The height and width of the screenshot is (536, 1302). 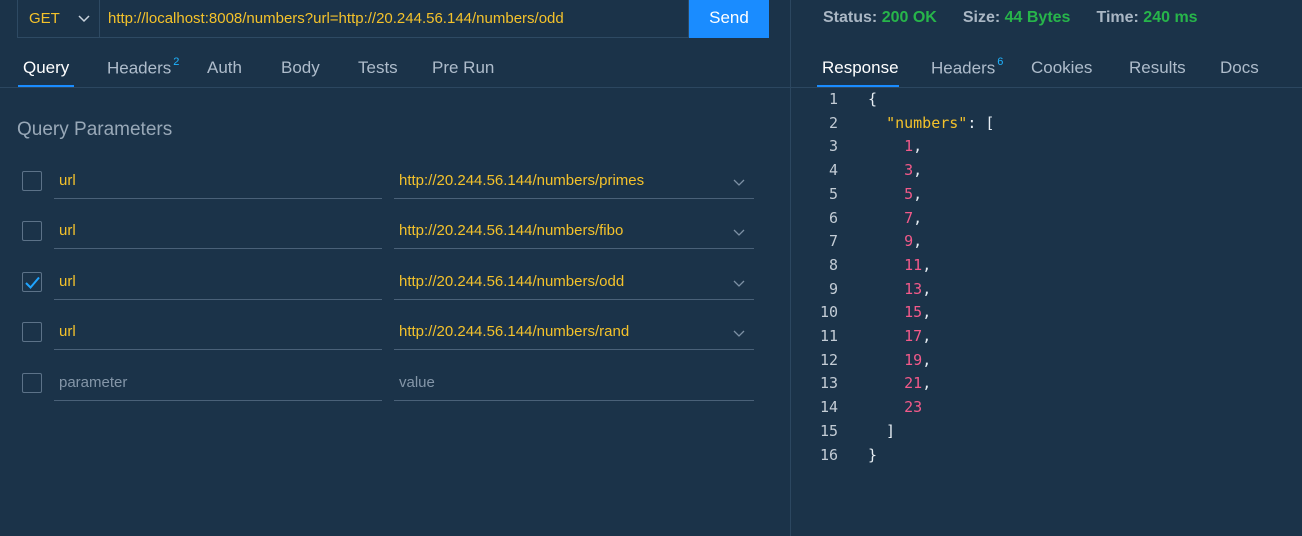 I want to click on code-text: 11,, so click(x=918, y=264).